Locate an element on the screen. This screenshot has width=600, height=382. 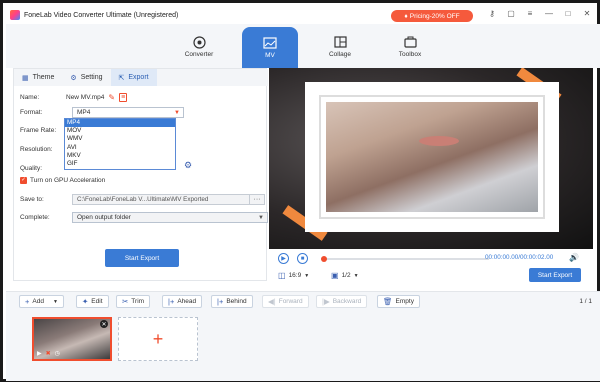
promo-label: Pricing-20% OFF is located at coordinates (434, 16).